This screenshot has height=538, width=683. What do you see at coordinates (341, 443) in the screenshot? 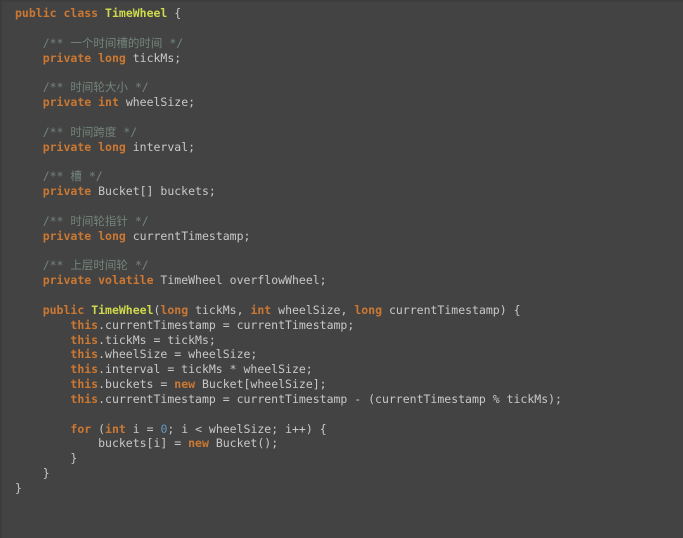
I see `code-line: buckets[i] = new Bucket();` at bounding box center [341, 443].